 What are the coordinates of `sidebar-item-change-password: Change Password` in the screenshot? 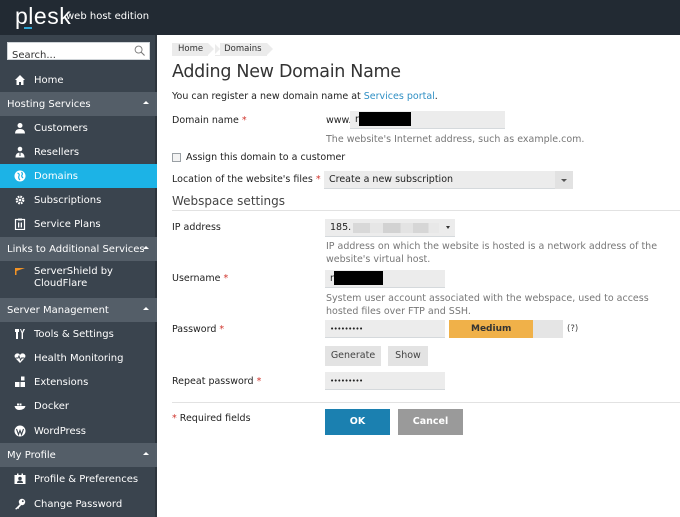 It's located at (78, 504).